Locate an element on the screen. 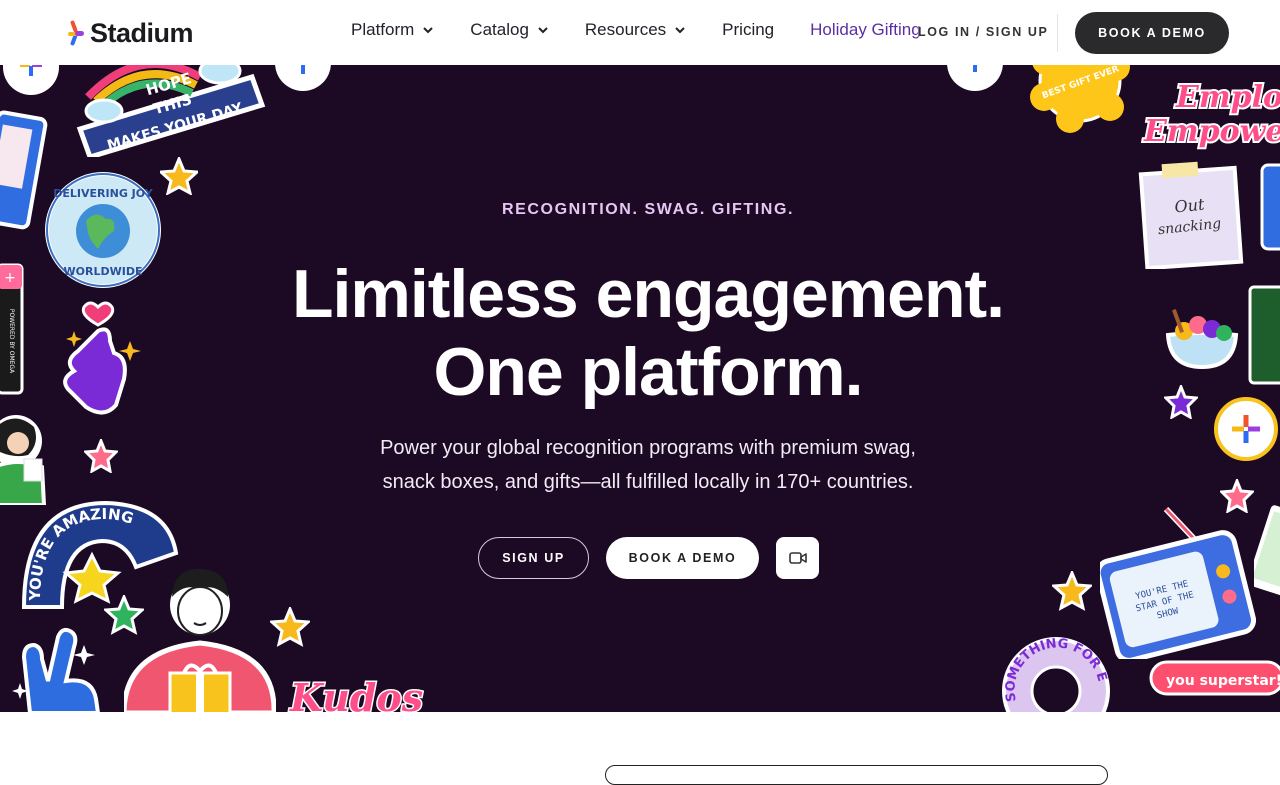 This screenshot has height=785, width=1280. kudos-text: Kudos is located at coordinates (356, 693).